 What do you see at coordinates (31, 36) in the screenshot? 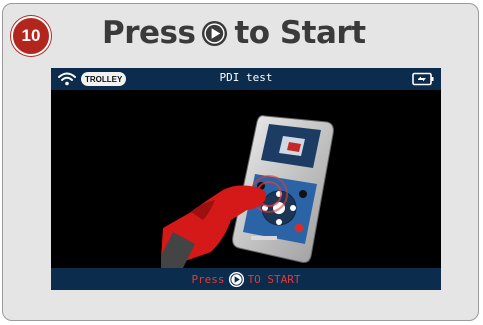
I see `step-number-badge: 10` at bounding box center [31, 36].